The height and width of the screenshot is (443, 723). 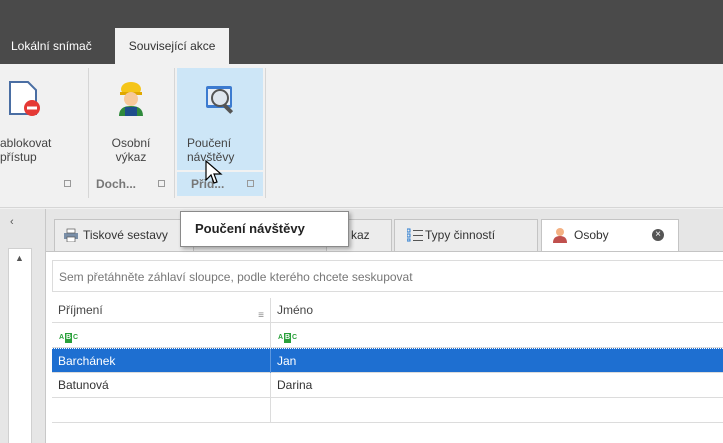 I want to click on ribbon-tabs: Lokální snímač Související akce, so click(x=115, y=46).